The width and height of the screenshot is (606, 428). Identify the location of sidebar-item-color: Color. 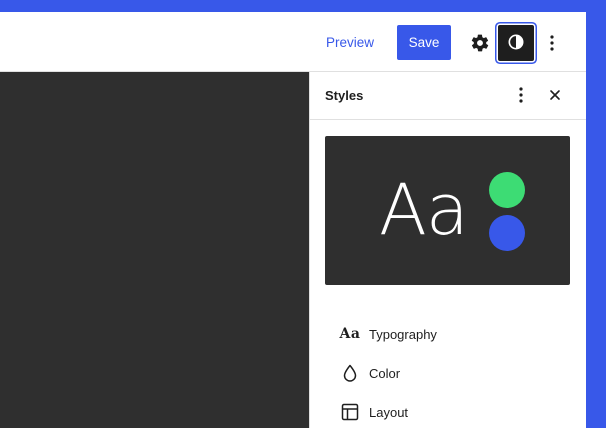
(447, 373).